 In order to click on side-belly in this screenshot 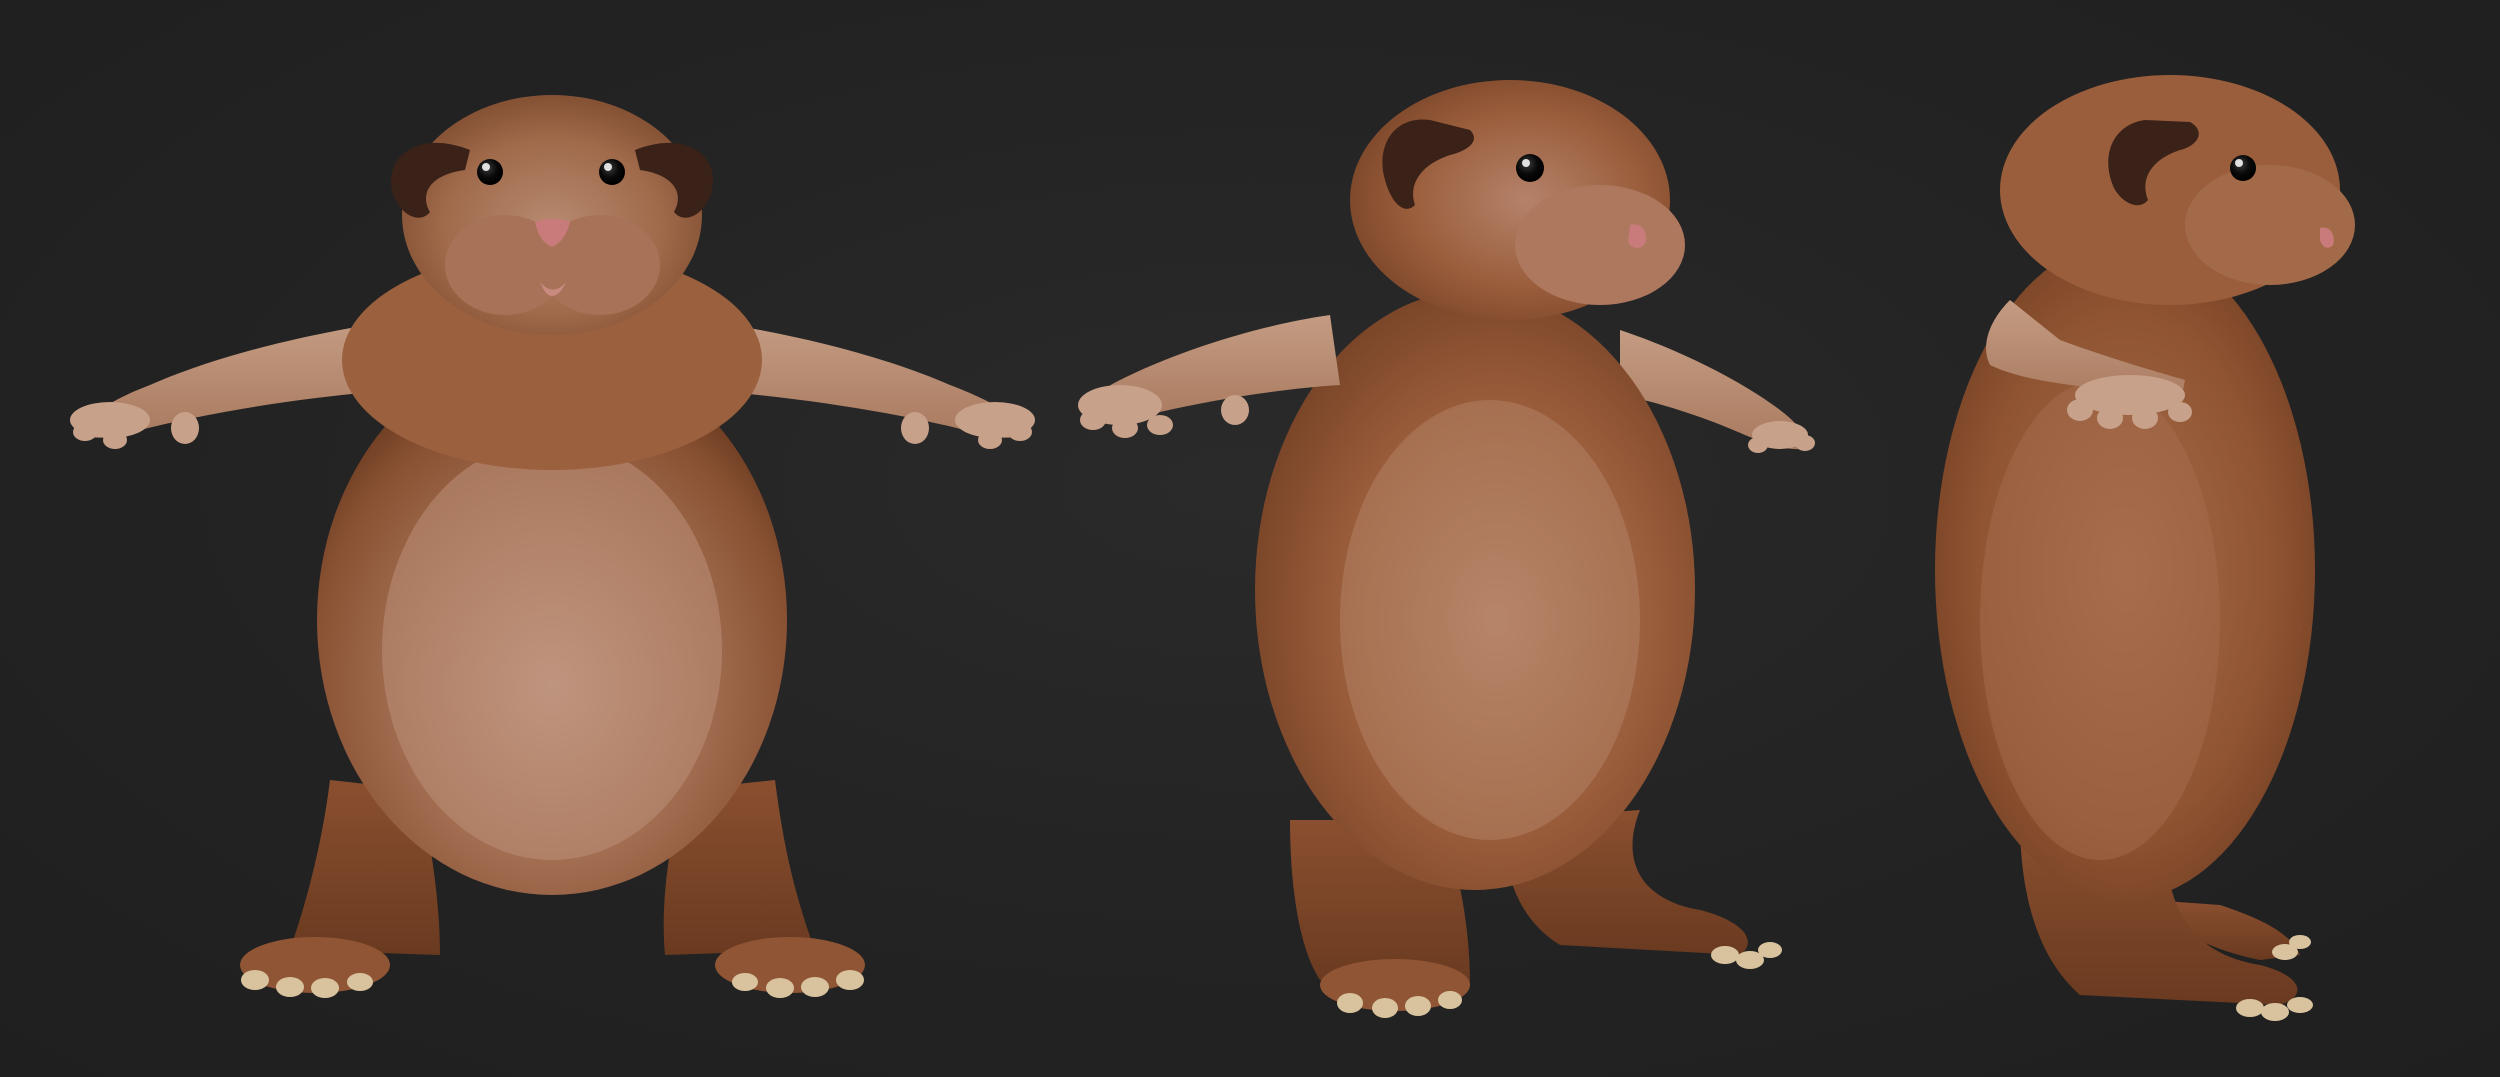, I will do `click(2100, 620)`.